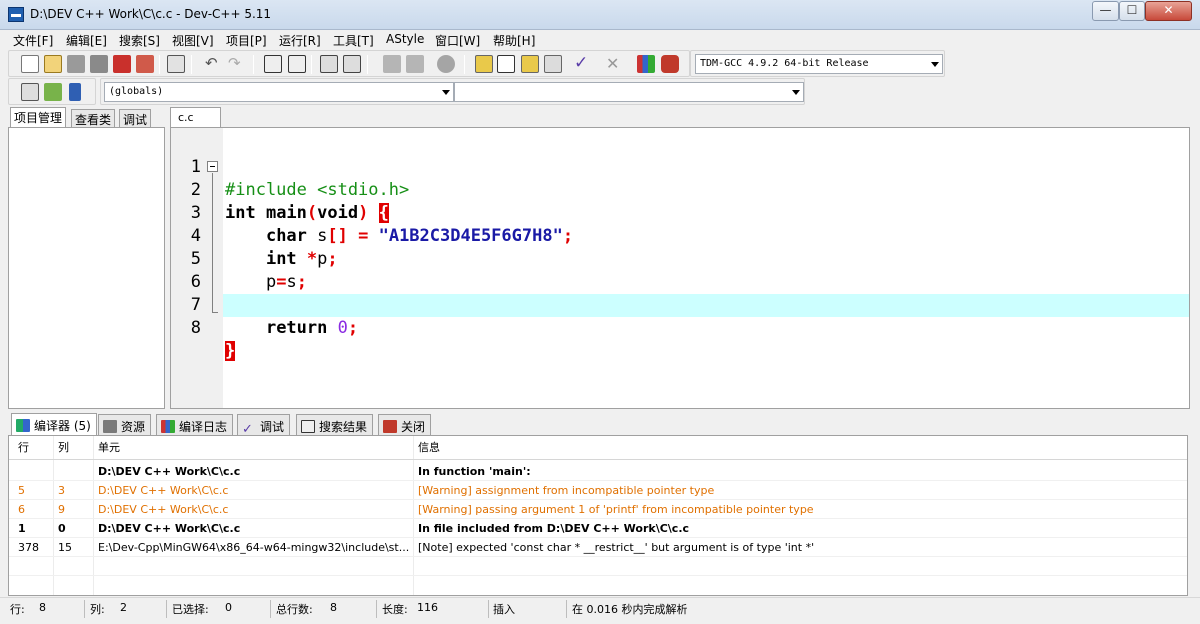 The width and height of the screenshot is (1200, 624). I want to click on class-browser-toolbar: (globals), so click(452, 91).